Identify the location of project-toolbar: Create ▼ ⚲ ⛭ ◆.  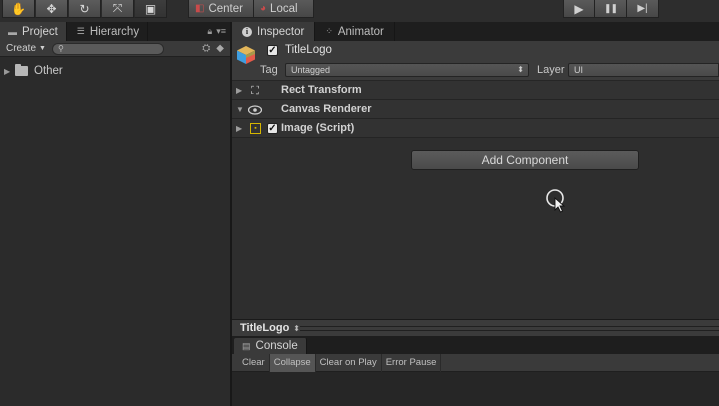
(115, 49).